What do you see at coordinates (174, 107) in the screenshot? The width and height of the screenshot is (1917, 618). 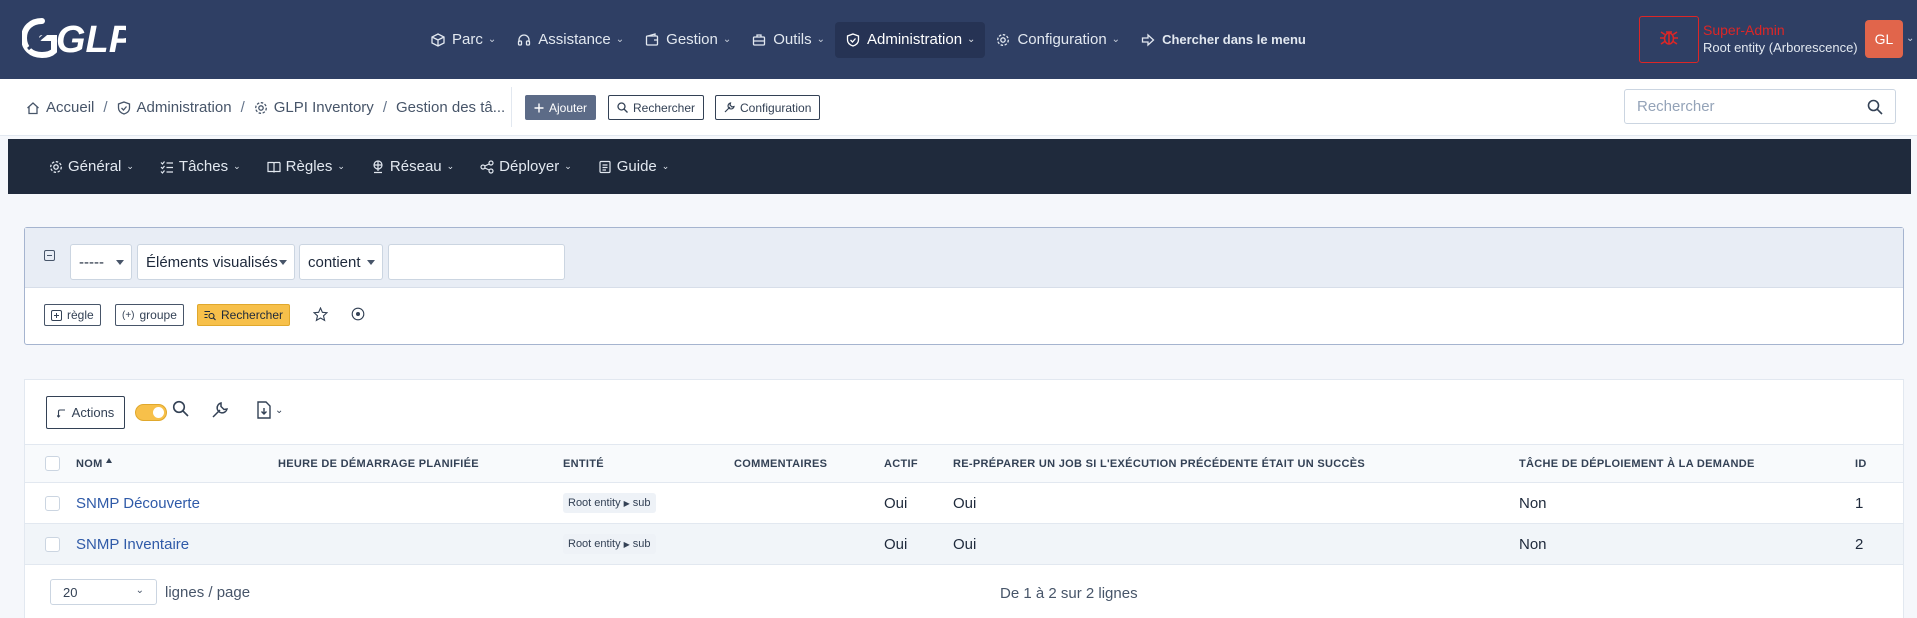 I see `breadcrumb-administration: Administration` at bounding box center [174, 107].